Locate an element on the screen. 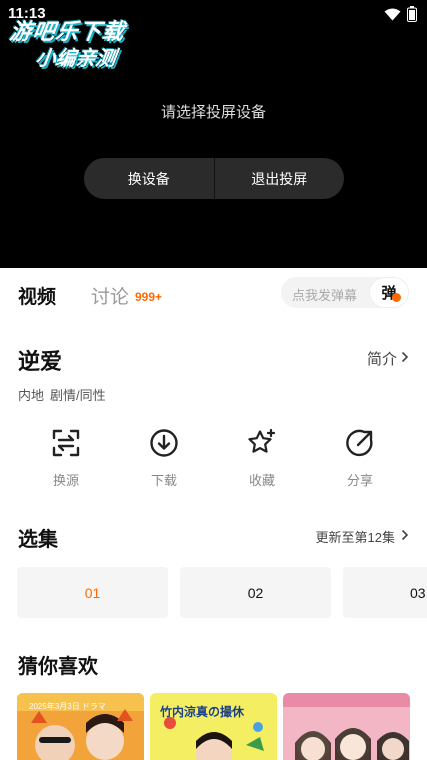  episode-list: 01 02 03 is located at coordinates (222, 592).